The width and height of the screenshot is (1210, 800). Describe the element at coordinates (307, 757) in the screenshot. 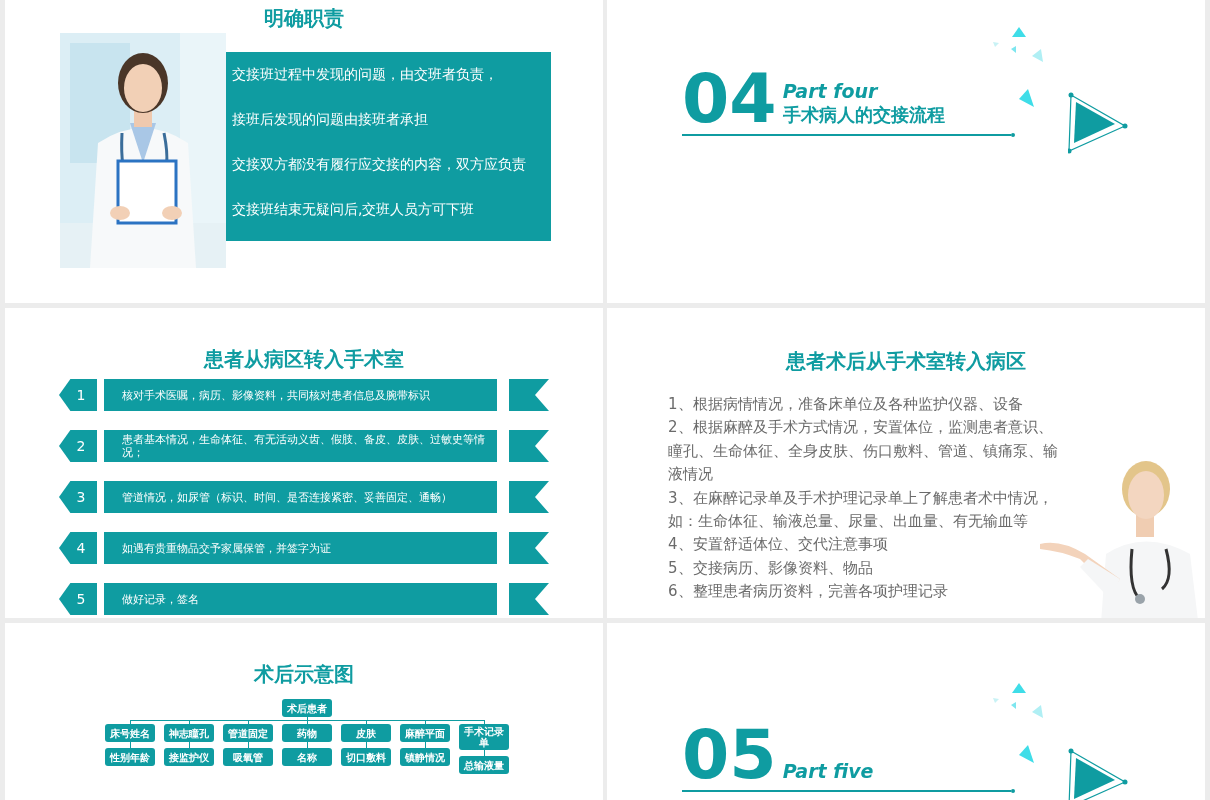

I see `chart-node: 名称` at that location.